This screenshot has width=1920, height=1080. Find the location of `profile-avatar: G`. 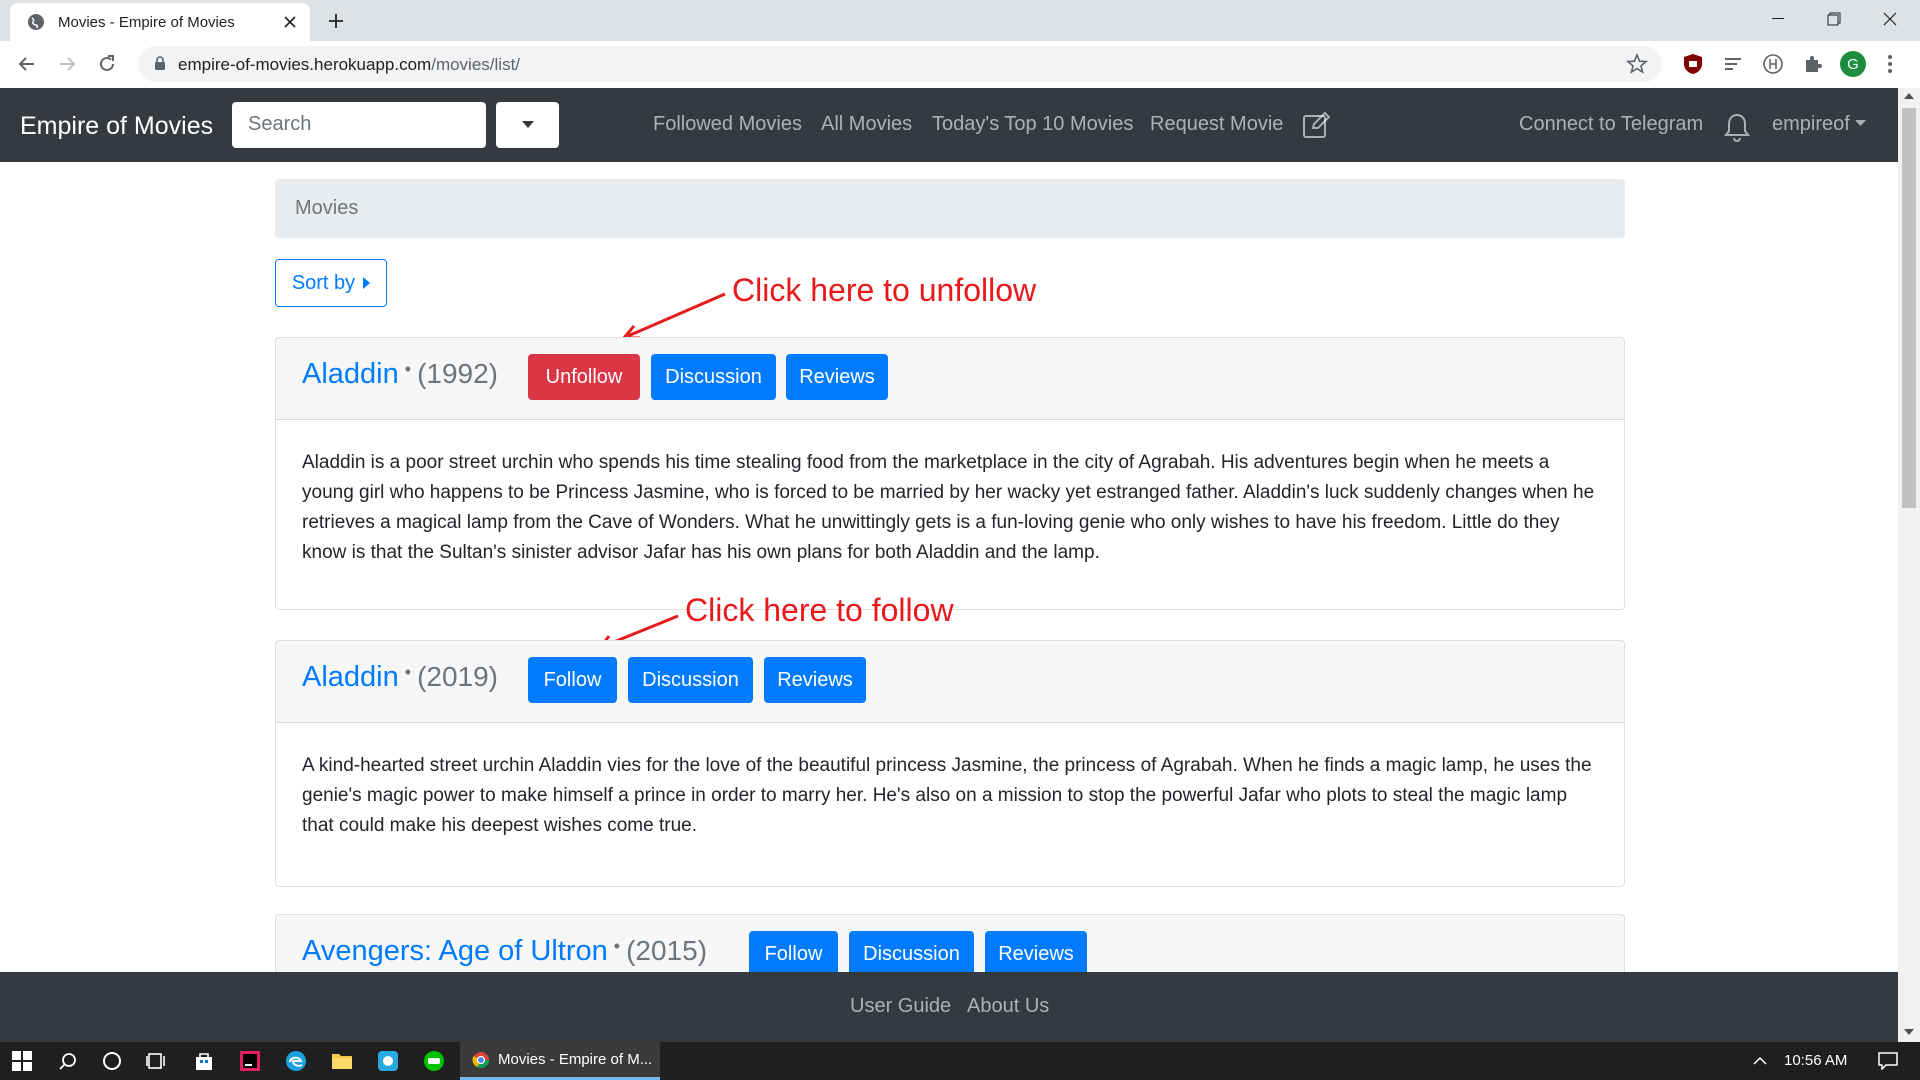

profile-avatar: G is located at coordinates (1853, 64).